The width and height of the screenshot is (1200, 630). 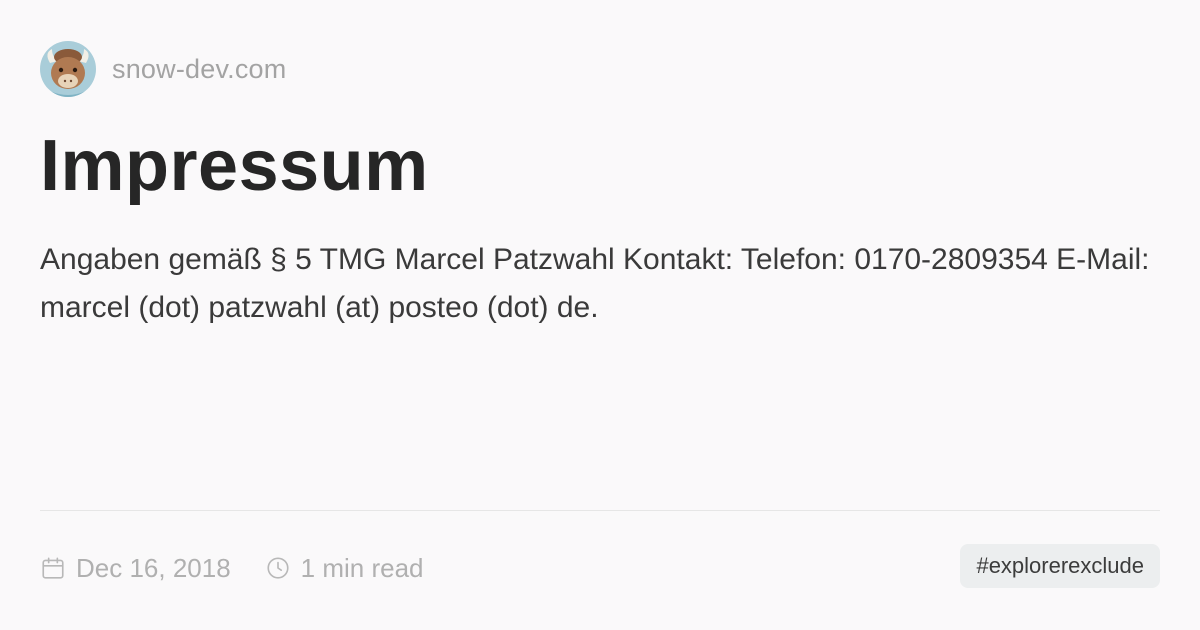 I want to click on clock-icon, so click(x=278, y=568).